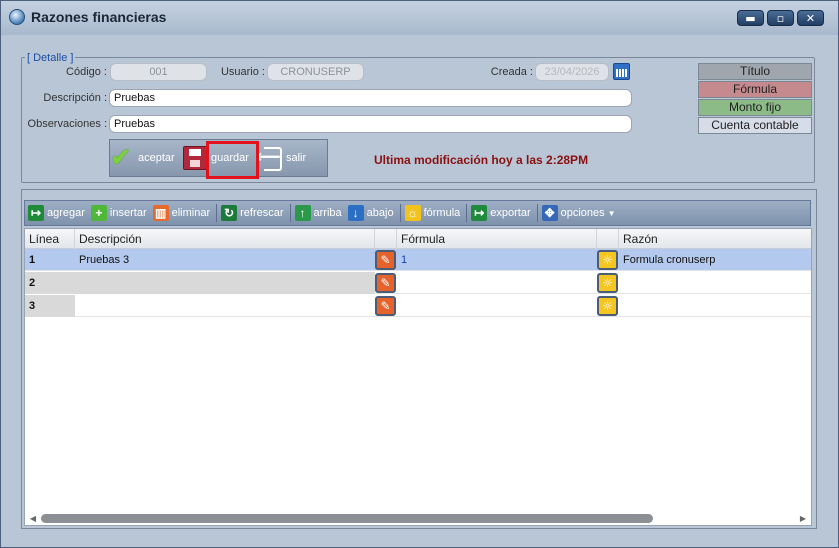  What do you see at coordinates (315, 72) in the screenshot?
I see `usuario-field: CRONUSERP` at bounding box center [315, 72].